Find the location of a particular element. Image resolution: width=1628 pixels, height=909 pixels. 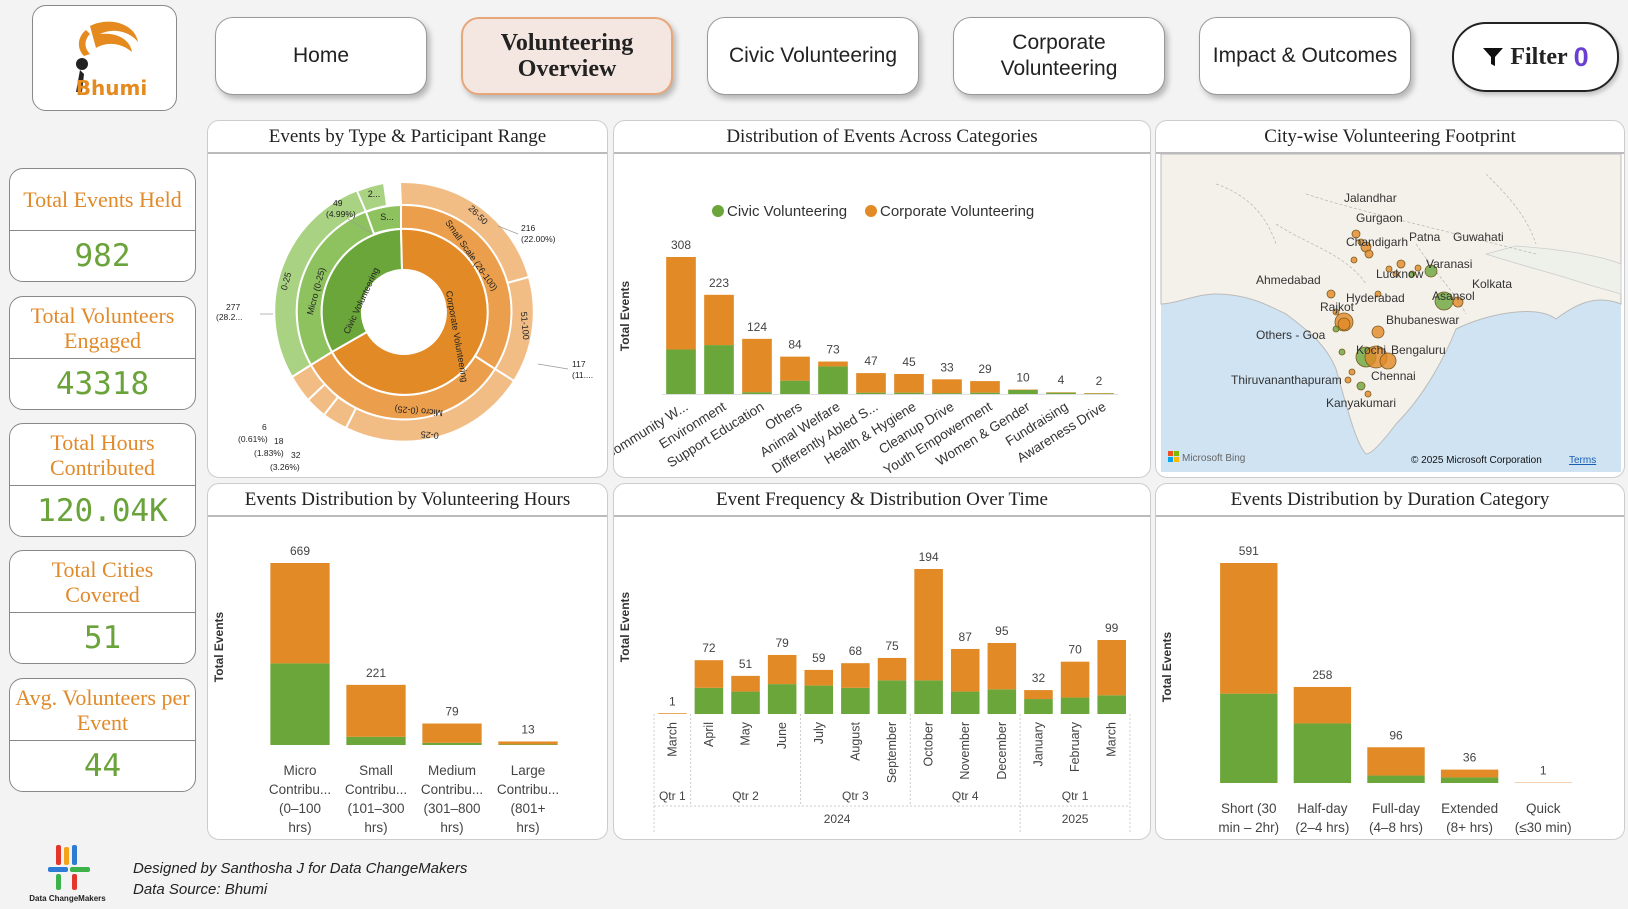

map-terms-link: Terms is located at coordinates (1582, 460).